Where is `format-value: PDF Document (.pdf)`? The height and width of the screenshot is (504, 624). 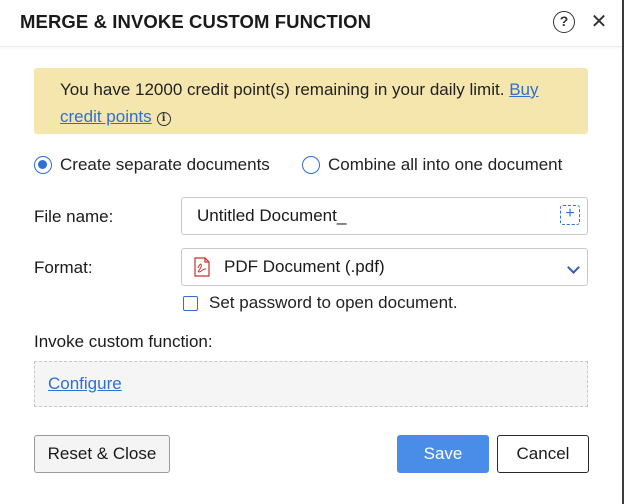
format-value: PDF Document (.pdf) is located at coordinates (304, 266).